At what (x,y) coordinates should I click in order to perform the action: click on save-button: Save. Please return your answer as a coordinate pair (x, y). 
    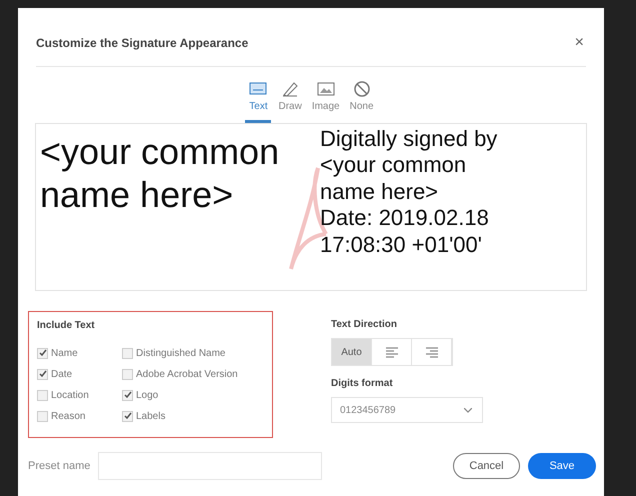
    Looking at the image, I should click on (562, 466).